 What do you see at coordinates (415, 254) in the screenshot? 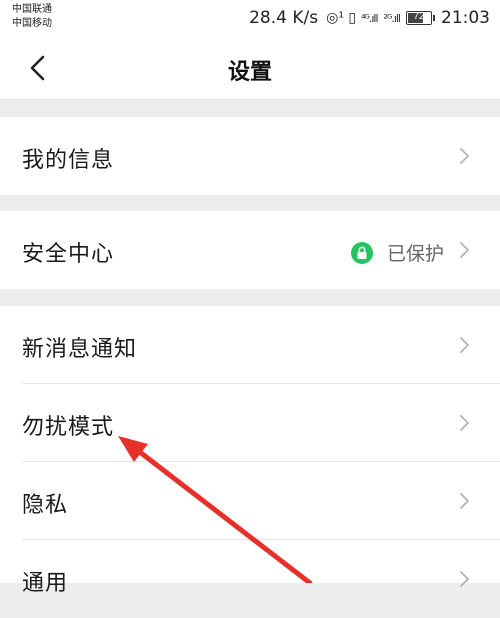
I see `security-status-text: 已保护` at bounding box center [415, 254].